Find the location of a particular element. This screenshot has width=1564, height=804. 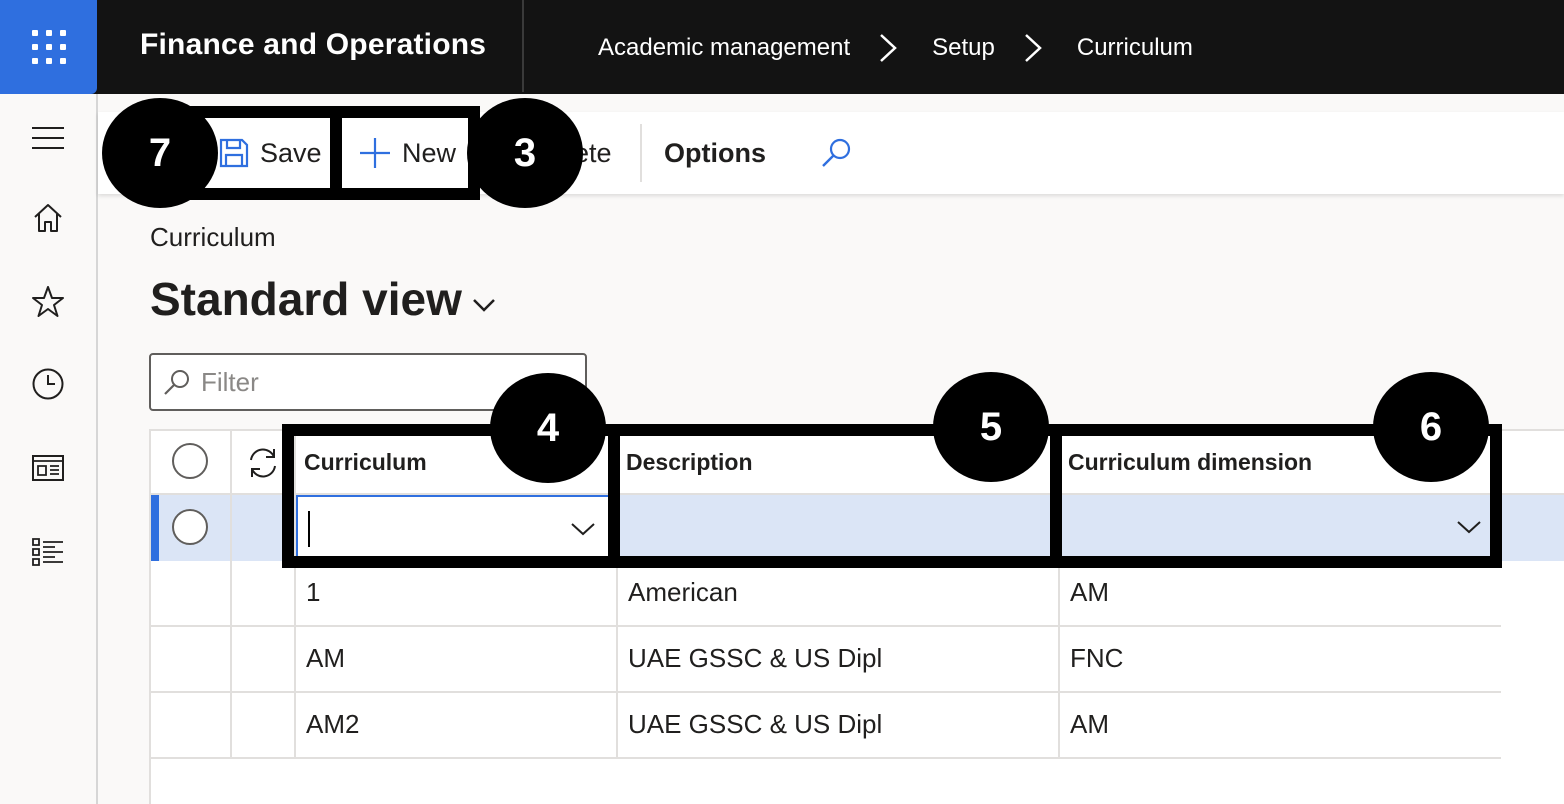

callout-step-4: 4 is located at coordinates (548, 428).